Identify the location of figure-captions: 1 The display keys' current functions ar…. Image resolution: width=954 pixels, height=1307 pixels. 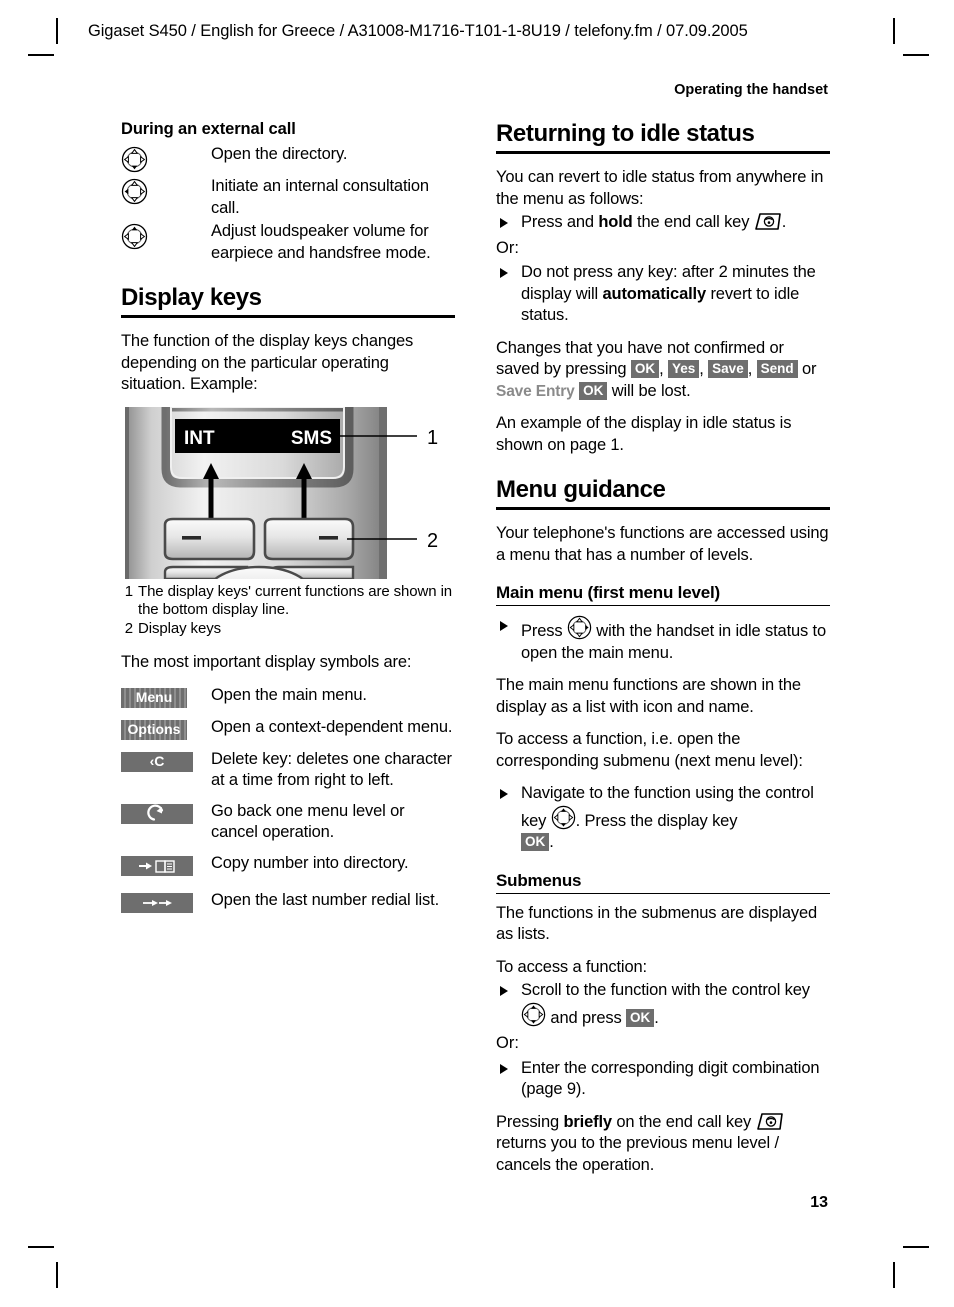
(288, 611).